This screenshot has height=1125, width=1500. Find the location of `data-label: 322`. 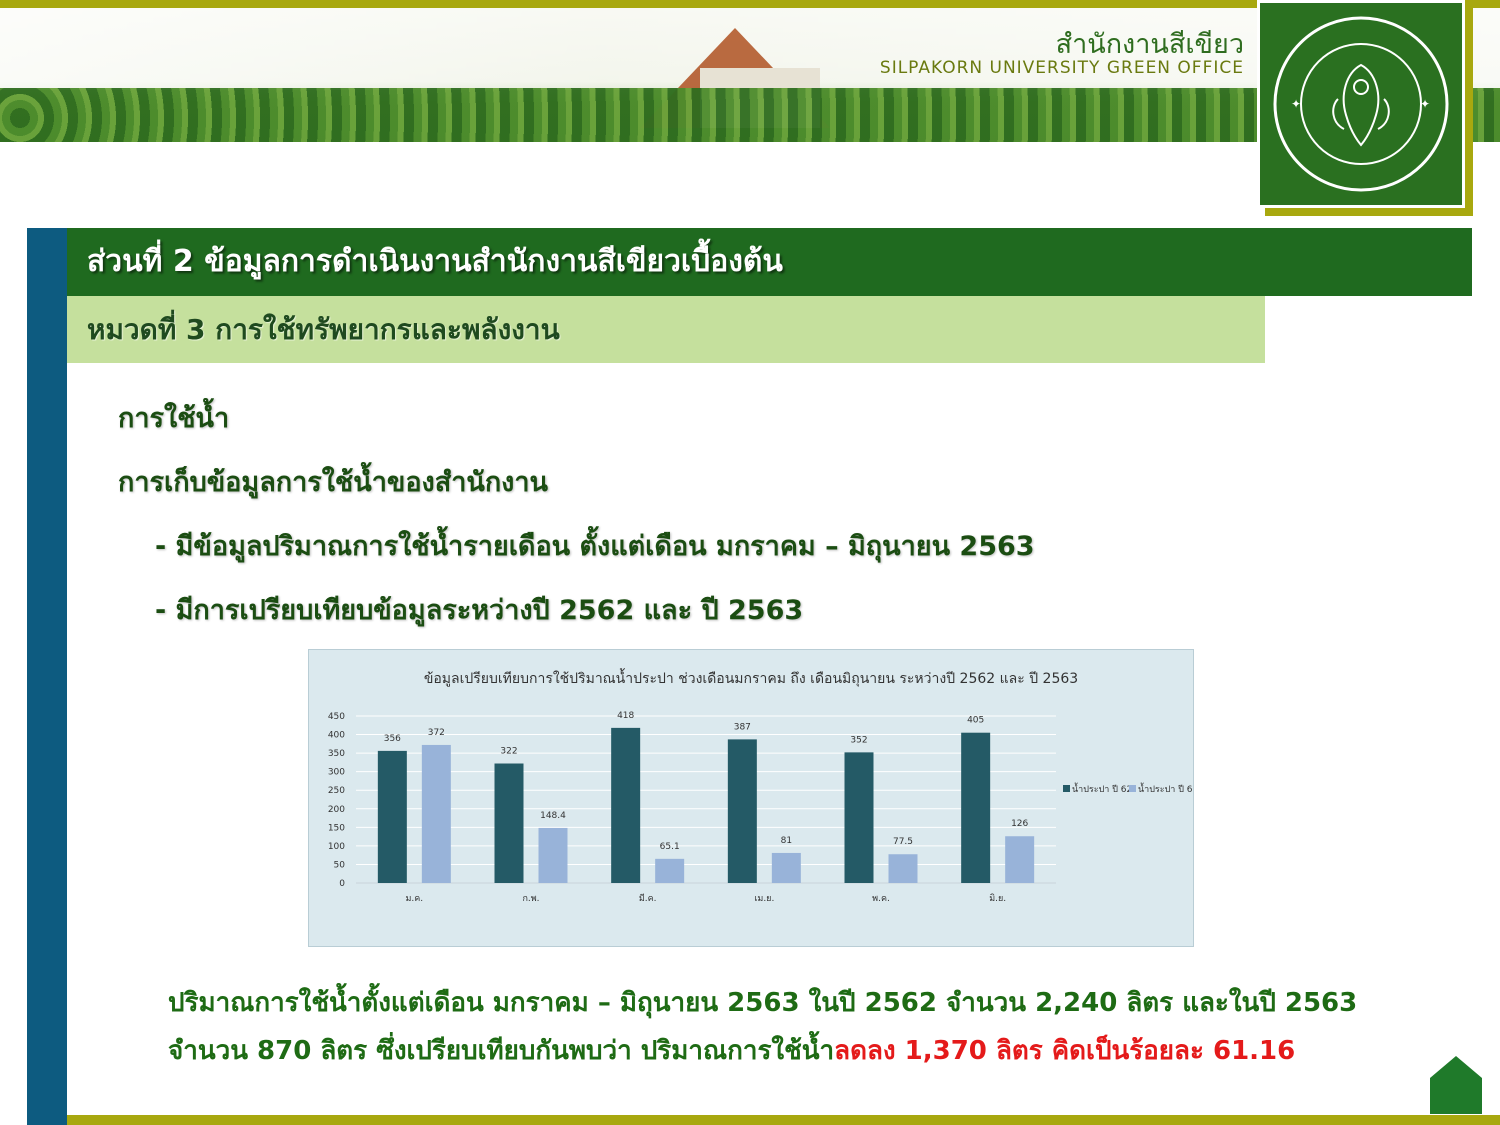

data-label: 322 is located at coordinates (508, 752).